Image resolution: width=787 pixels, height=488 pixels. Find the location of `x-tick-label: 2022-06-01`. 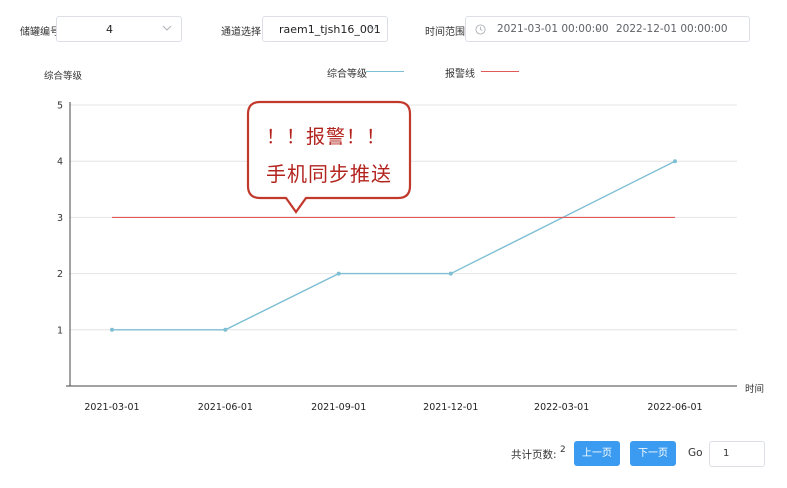

x-tick-label: 2022-06-01 is located at coordinates (674, 407).